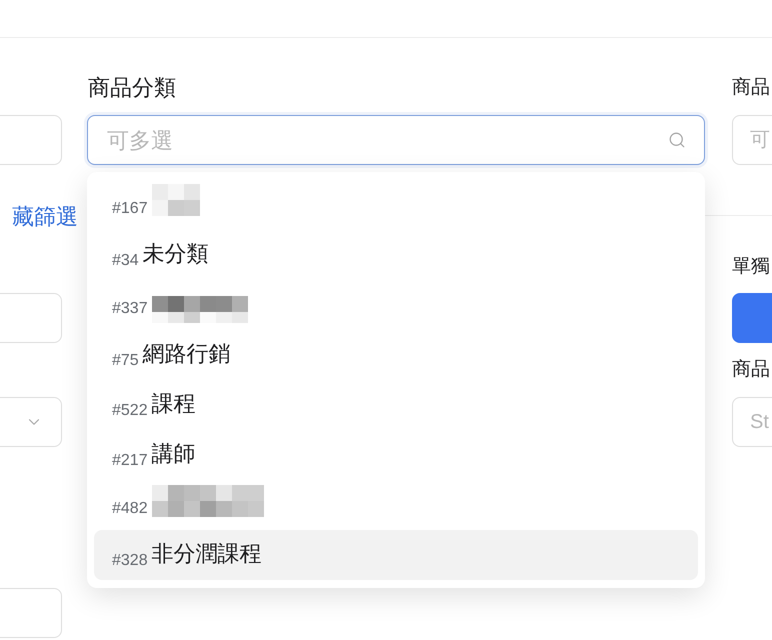 The image size is (772, 640). I want to click on field-label: 單獨, so click(751, 267).